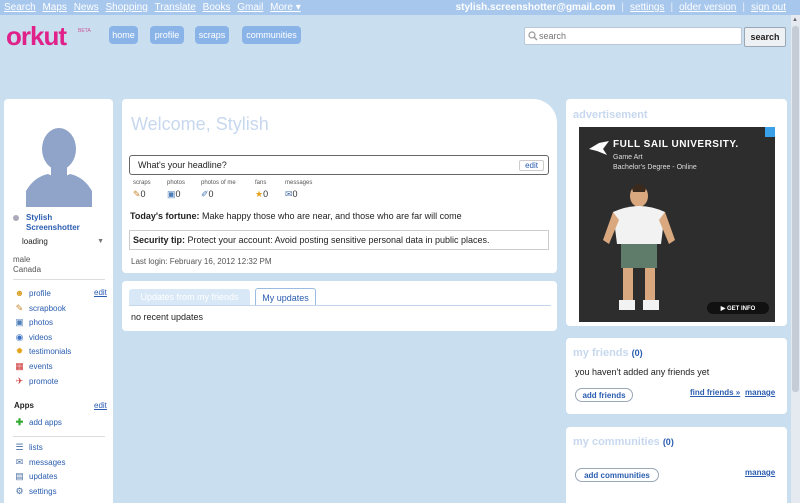  Describe the element at coordinates (647, 7) in the screenshot. I see `settings-link: settings` at that location.